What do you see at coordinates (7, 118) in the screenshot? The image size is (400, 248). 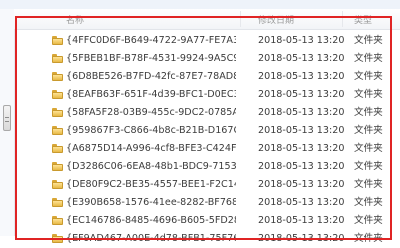 I see `scrollbar-thumb` at bounding box center [7, 118].